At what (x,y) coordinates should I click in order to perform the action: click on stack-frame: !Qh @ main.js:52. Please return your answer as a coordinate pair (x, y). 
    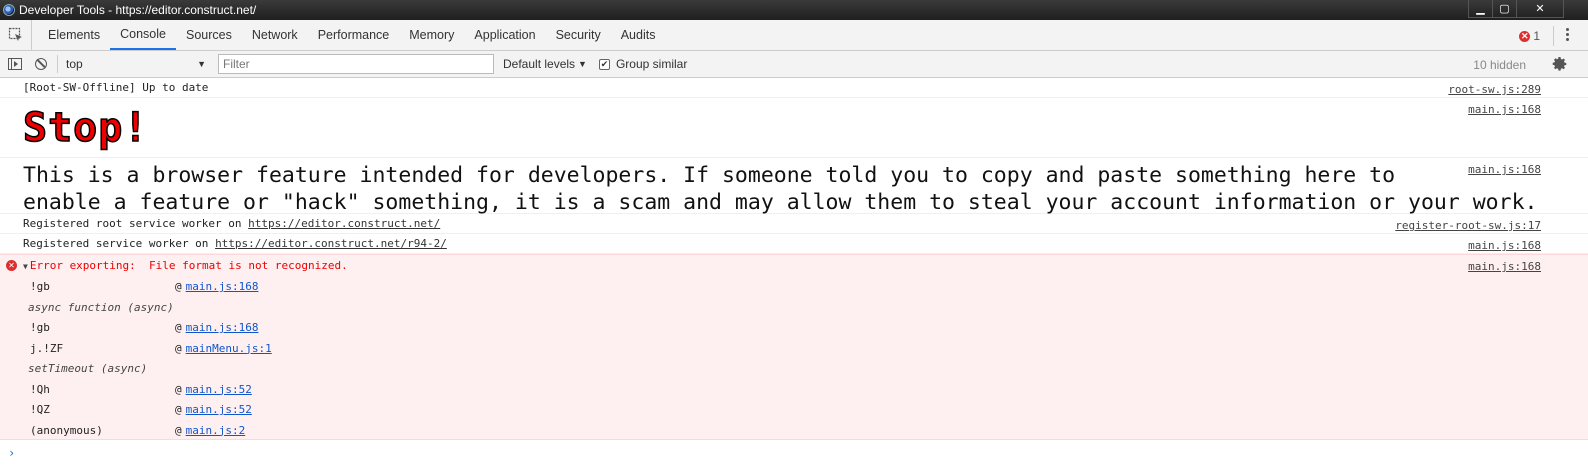
    Looking at the image, I should click on (330, 390).